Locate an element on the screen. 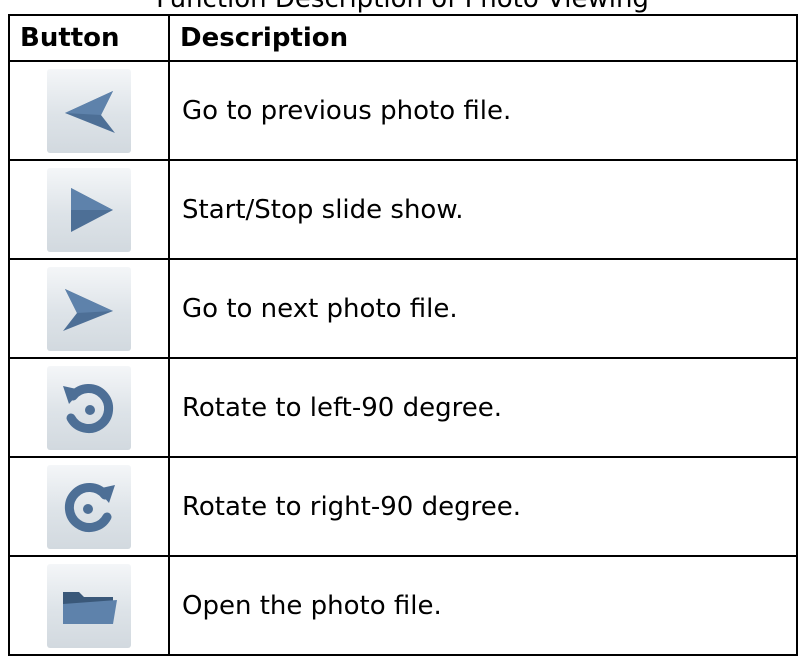  description-cell: Go to previous photo file. is located at coordinates (483, 110).